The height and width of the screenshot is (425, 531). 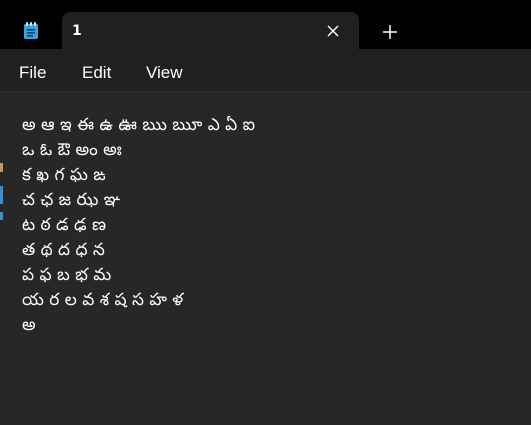 What do you see at coordinates (164, 73) in the screenshot?
I see `menu-view: View` at bounding box center [164, 73].